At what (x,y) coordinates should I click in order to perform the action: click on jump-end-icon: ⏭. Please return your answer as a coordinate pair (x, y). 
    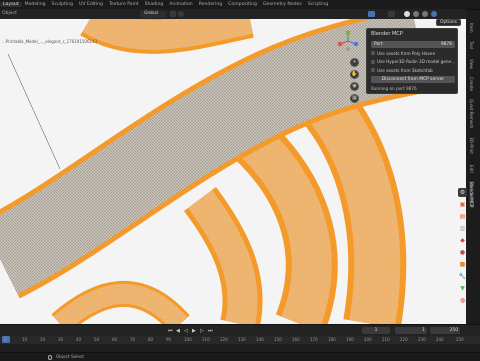
    Looking at the image, I should click on (210, 331).